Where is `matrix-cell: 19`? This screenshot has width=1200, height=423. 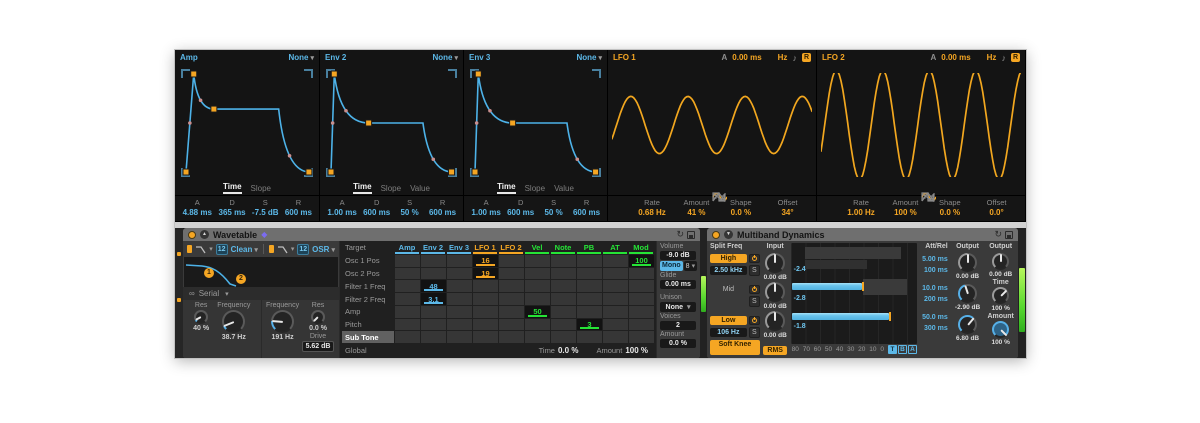 matrix-cell: 19 is located at coordinates (485, 273).